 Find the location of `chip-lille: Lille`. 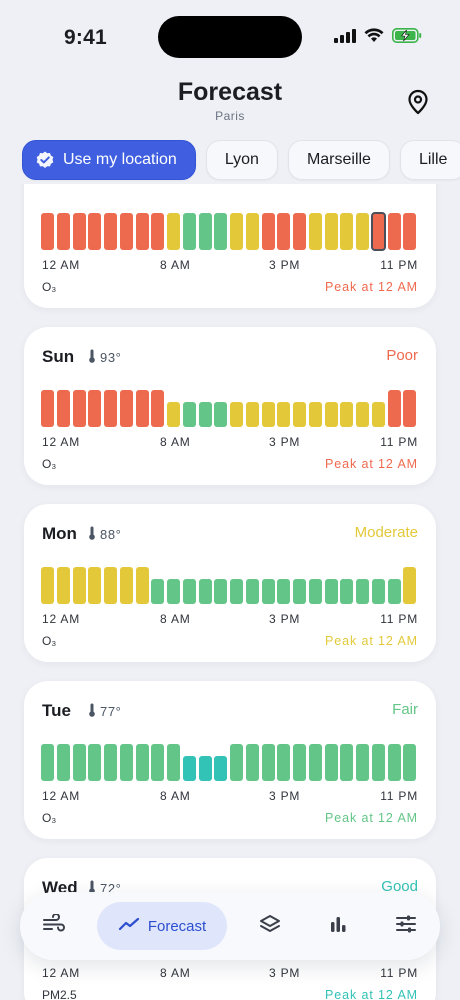

chip-lille: Lille is located at coordinates (429, 160).